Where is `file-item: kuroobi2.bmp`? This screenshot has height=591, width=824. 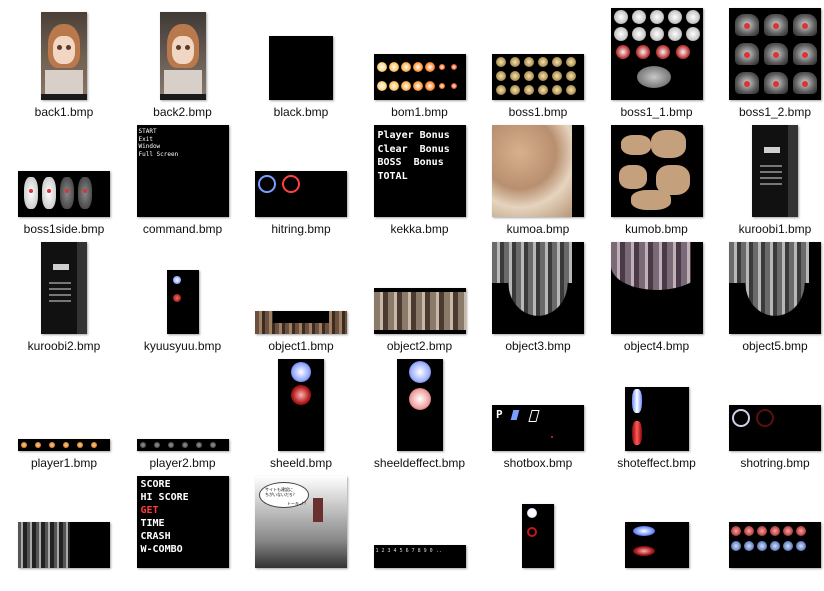 file-item: kuroobi2.bmp is located at coordinates (64, 298).